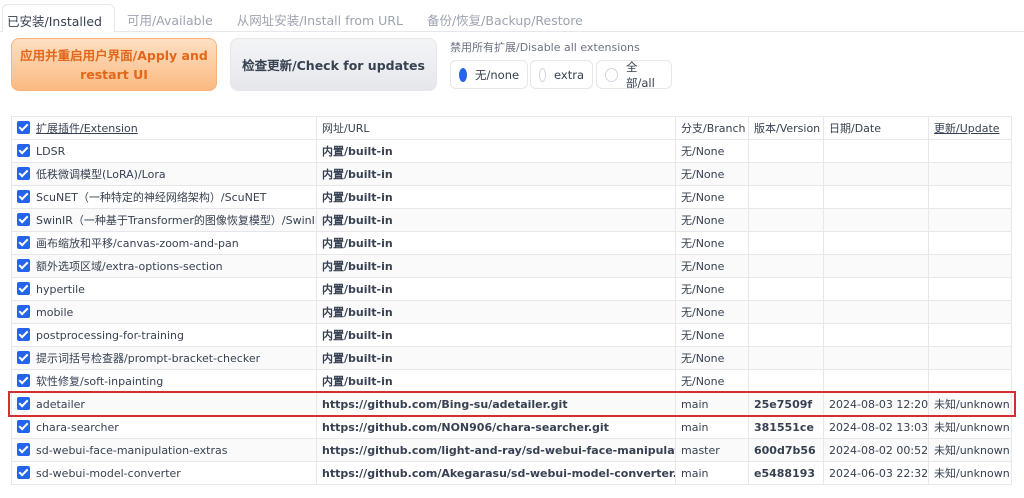 The image size is (1024, 498). What do you see at coordinates (170, 18) in the screenshot?
I see `tab-available: 可用/Available` at bounding box center [170, 18].